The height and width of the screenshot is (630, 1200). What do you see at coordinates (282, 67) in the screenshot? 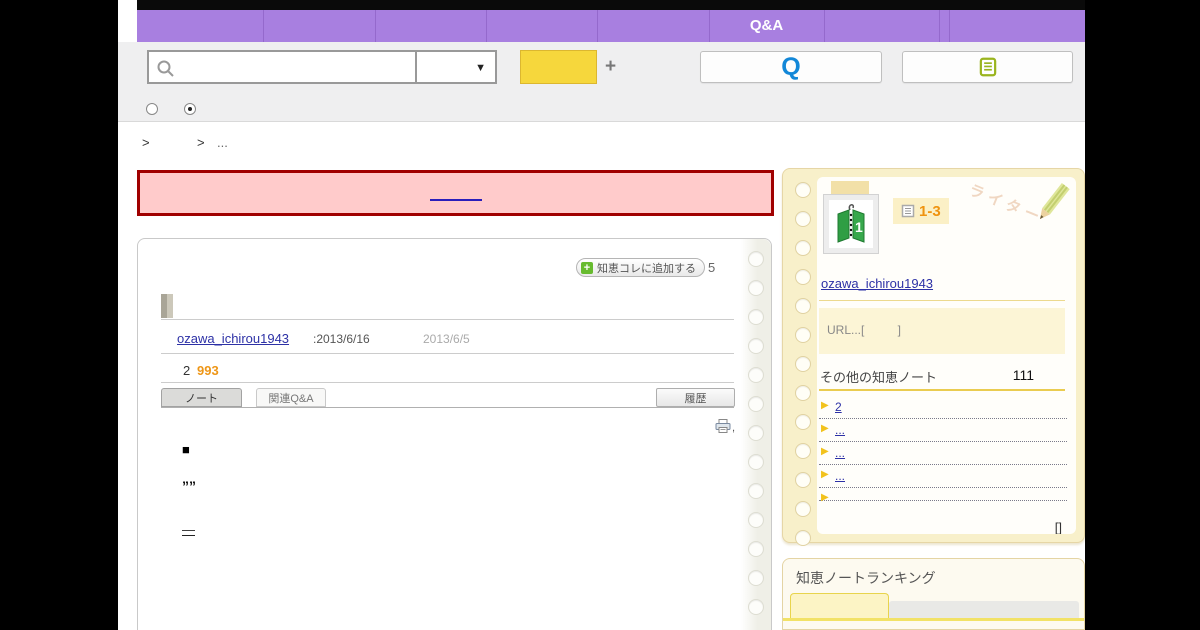
I see `search-input` at bounding box center [282, 67].